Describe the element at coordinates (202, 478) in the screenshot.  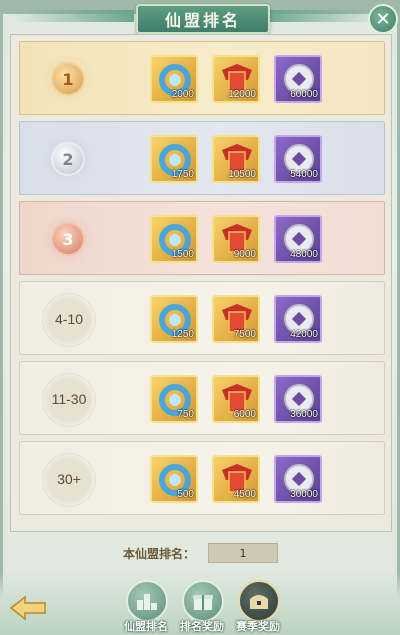
I see `reward-row-rank-30-plus: 30+ 500 4500 30000` at that location.